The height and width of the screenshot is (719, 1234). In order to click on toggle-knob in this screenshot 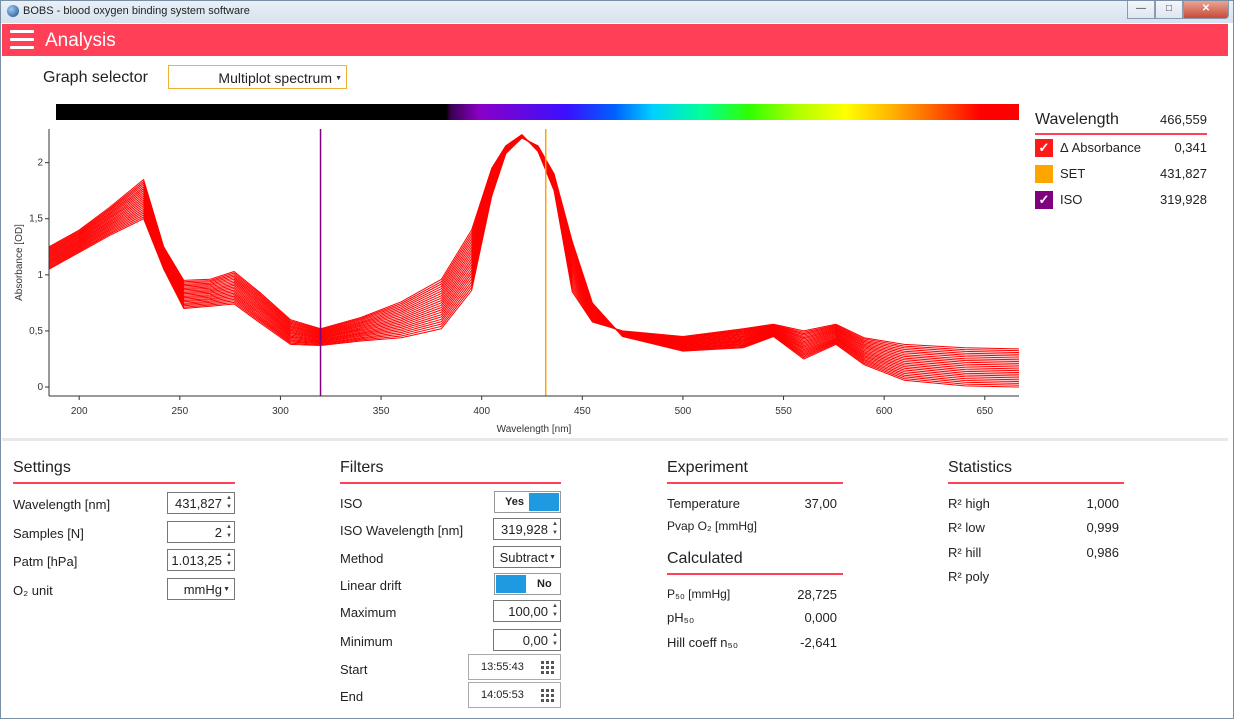, I will do `click(511, 584)`.